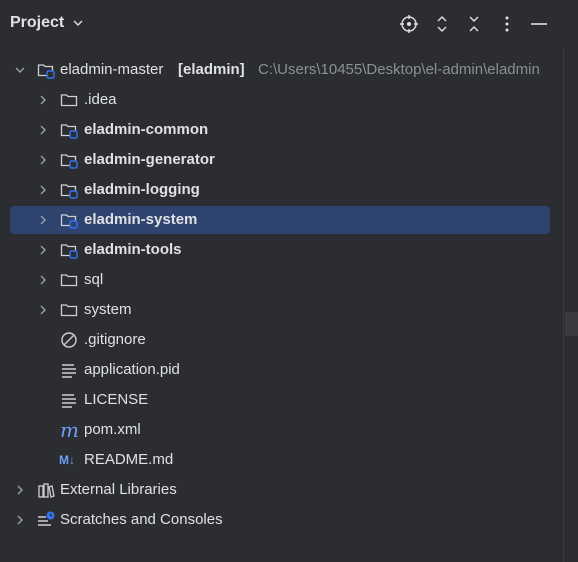 The image size is (578, 562). I want to click on project-tool-window-header: Project, so click(289, 24).